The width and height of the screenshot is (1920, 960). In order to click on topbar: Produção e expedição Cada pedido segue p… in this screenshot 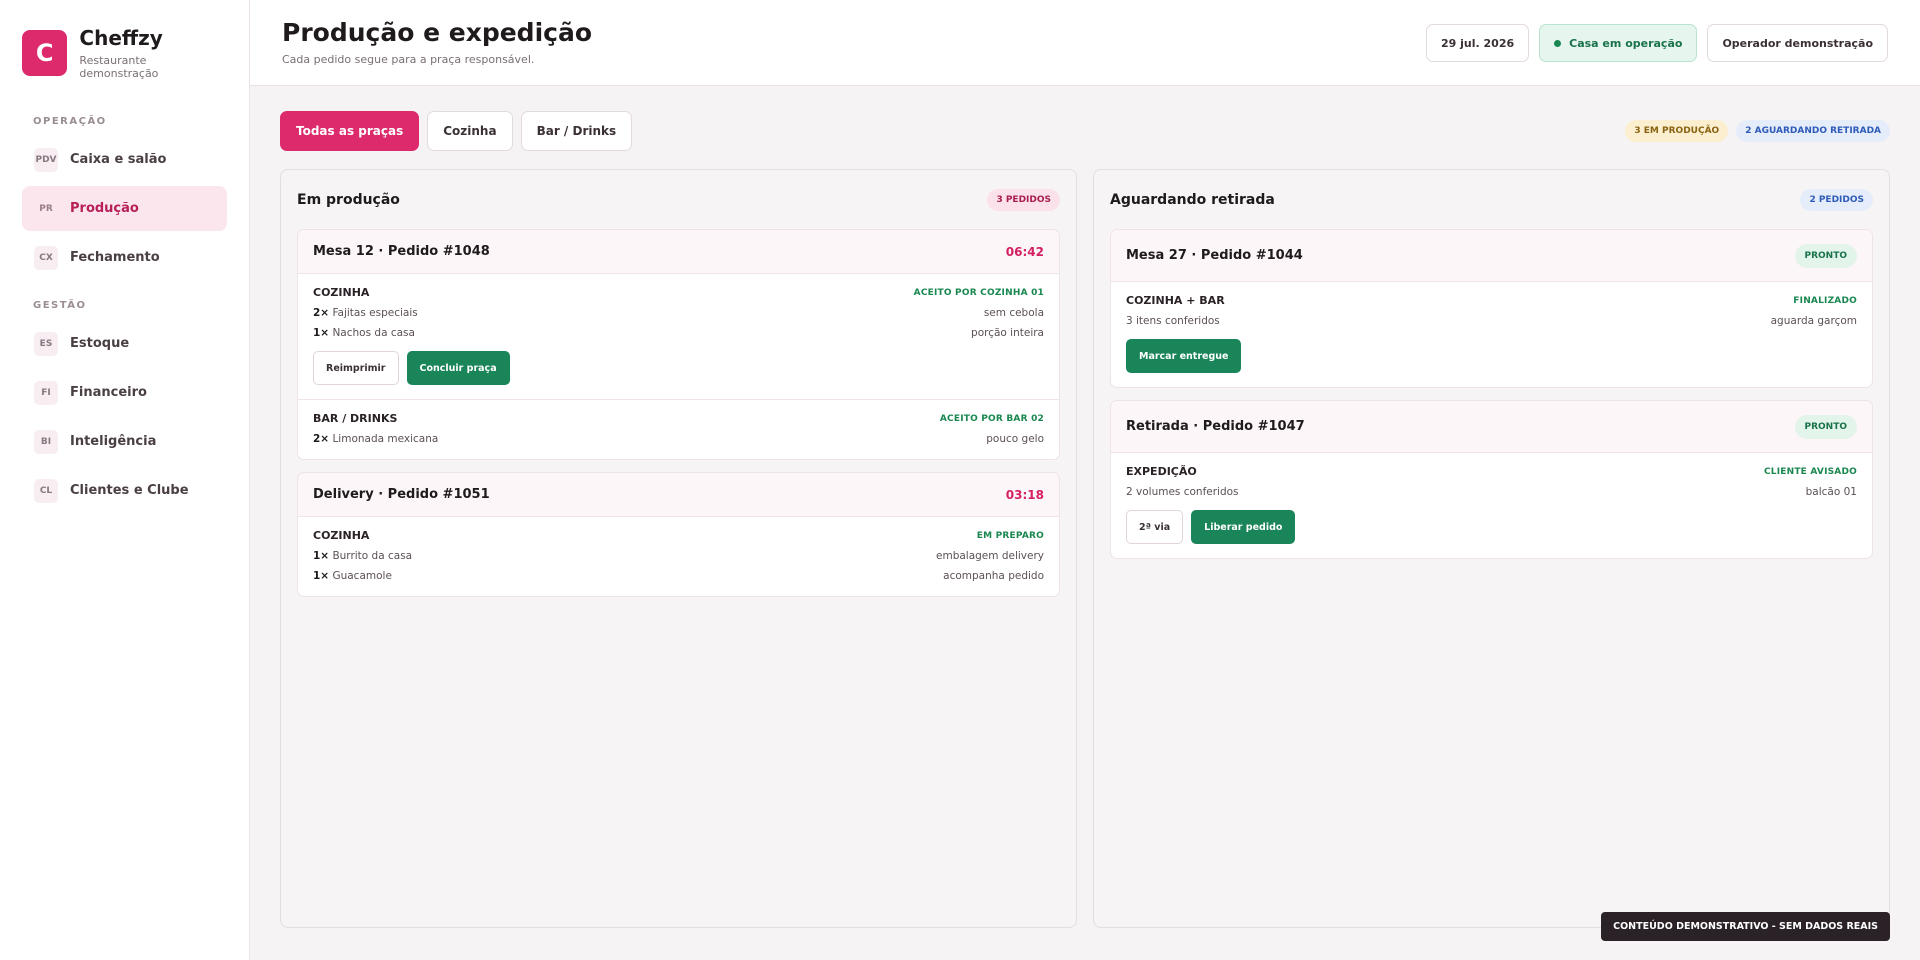, I will do `click(1085, 43)`.